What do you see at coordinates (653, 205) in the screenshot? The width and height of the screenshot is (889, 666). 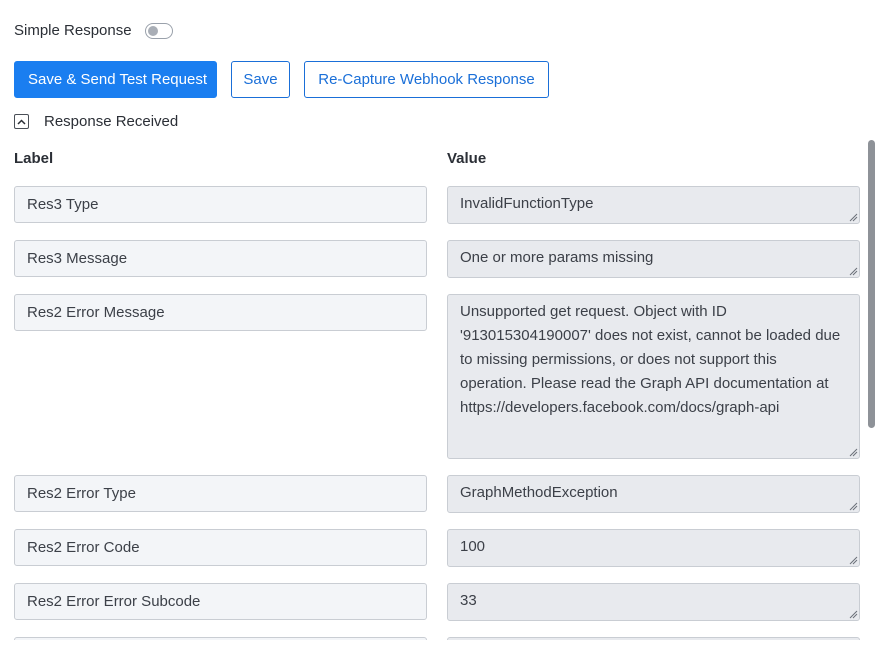 I see `value-field: InvalidFunctionType` at bounding box center [653, 205].